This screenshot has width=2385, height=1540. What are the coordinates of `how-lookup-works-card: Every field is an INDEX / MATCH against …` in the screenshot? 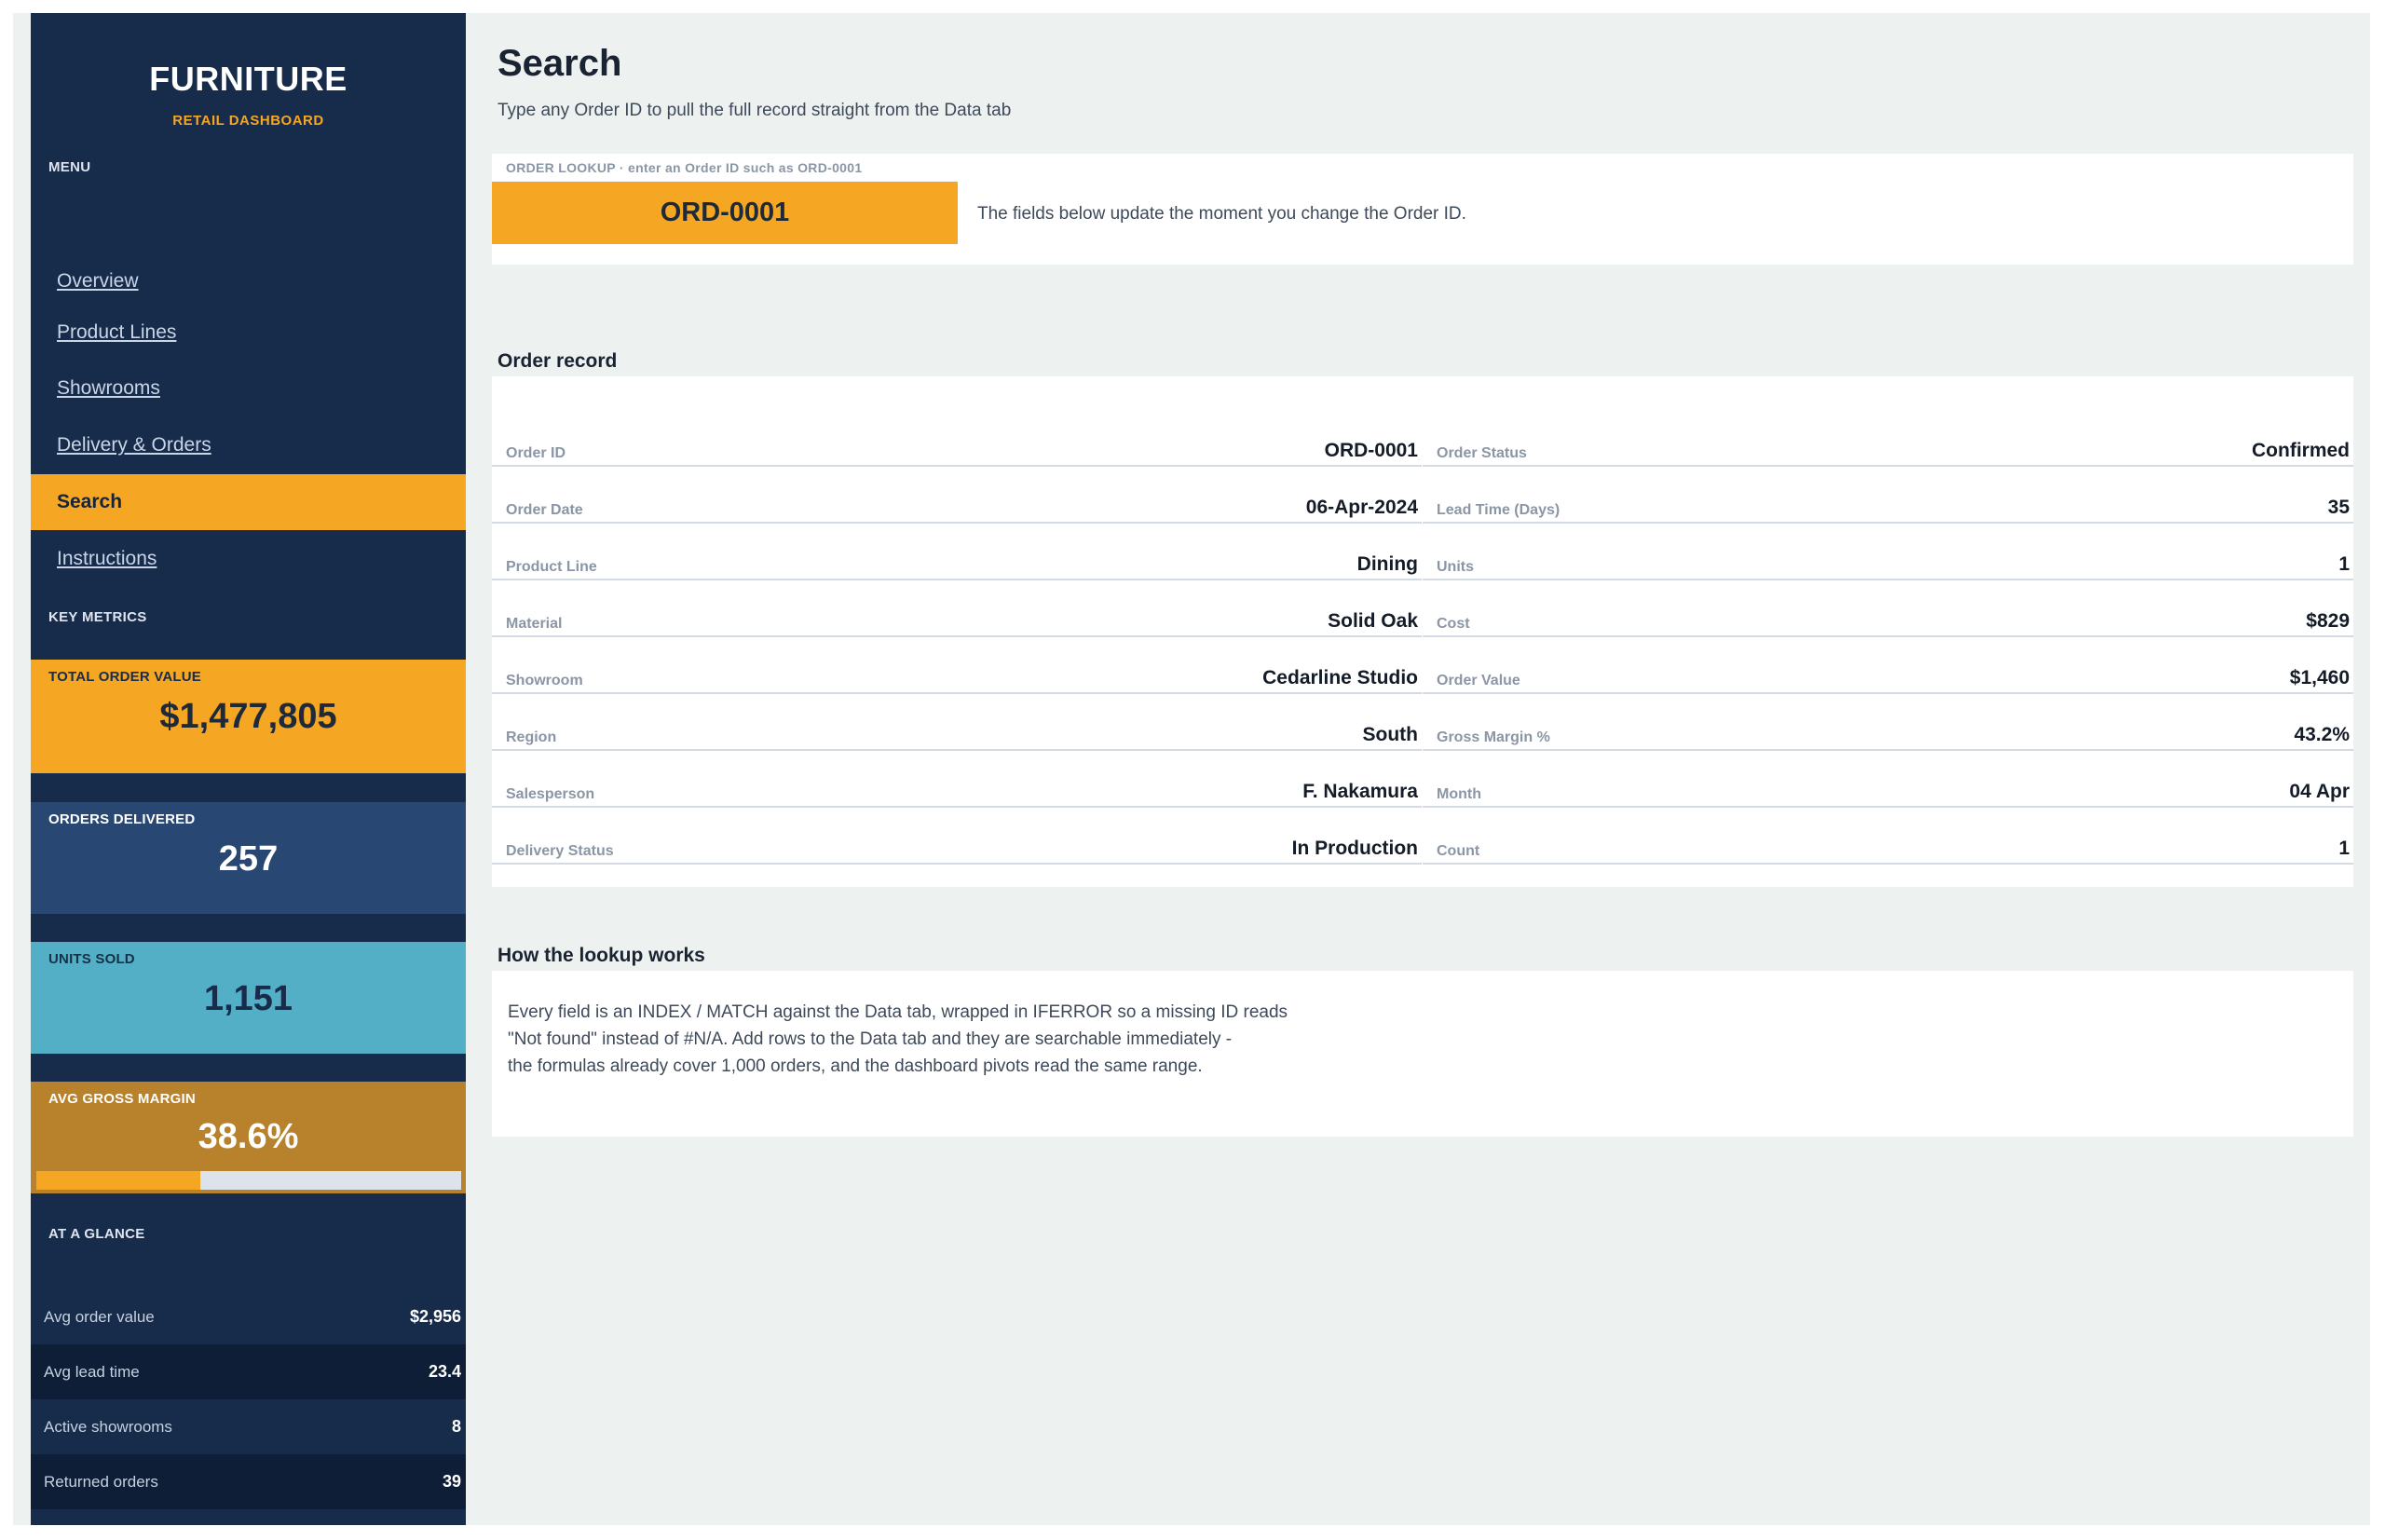 It's located at (1422, 1054).